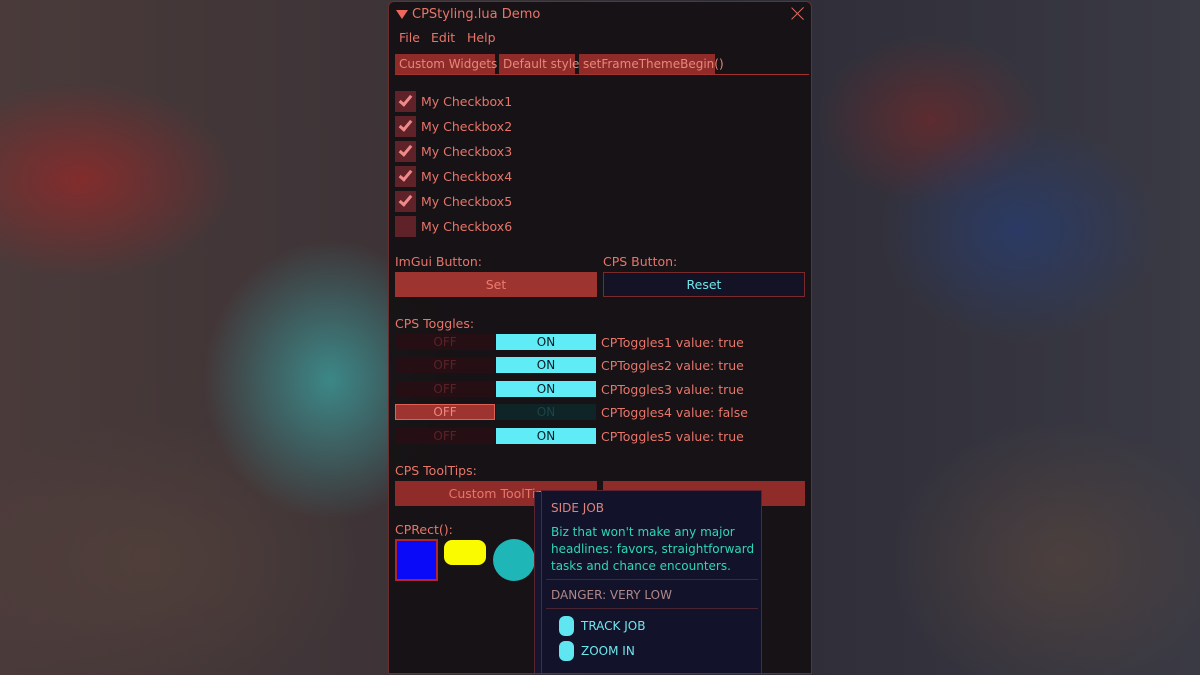  Describe the element at coordinates (496, 284) in the screenshot. I see `set-button: Set` at that location.